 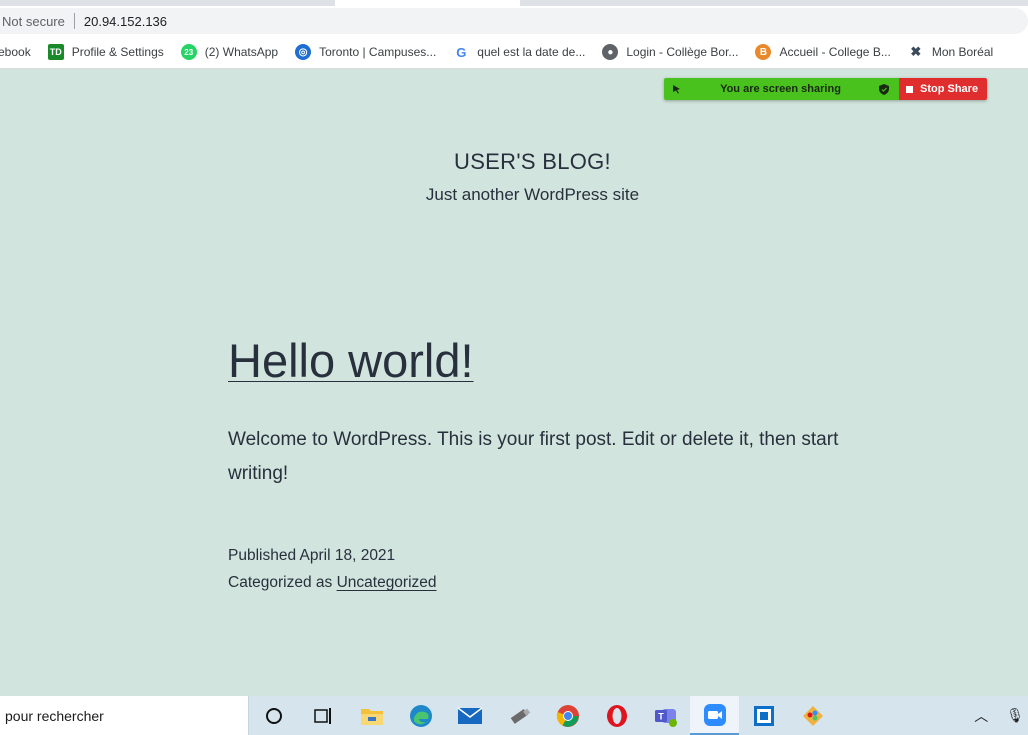 I want to click on bookmark-label: (2) WhatsApp, so click(x=241, y=52).